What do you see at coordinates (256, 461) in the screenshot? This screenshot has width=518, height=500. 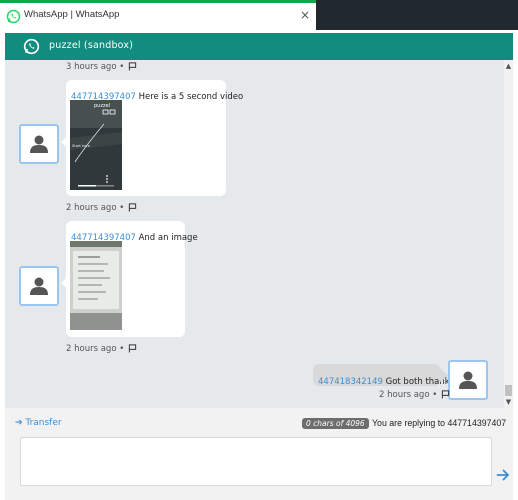 I see `message-input` at bounding box center [256, 461].